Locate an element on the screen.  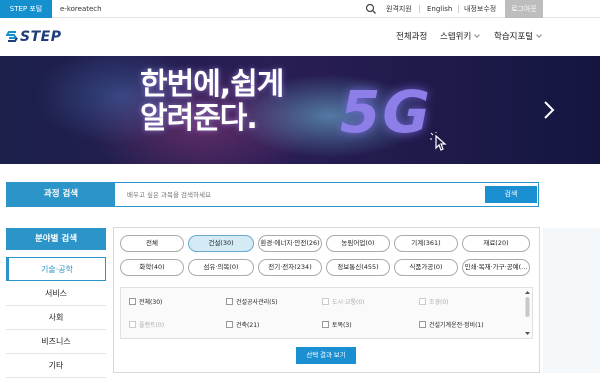
chip-machinery: 기계(361) is located at coordinates (426, 243).